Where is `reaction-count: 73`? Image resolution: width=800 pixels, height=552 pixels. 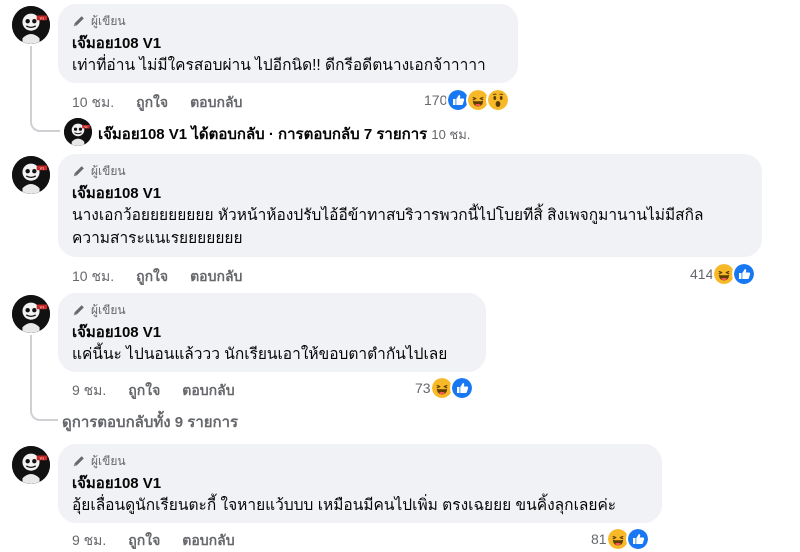
reaction-count: 73 is located at coordinates (423, 388).